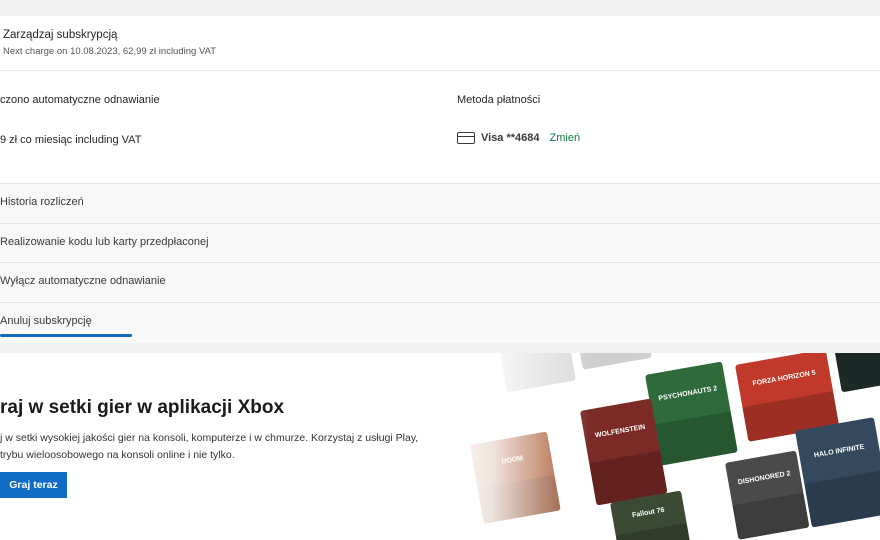 Image resolution: width=880 pixels, height=540 pixels. What do you see at coordinates (42, 202) in the screenshot?
I see `billing-history-link: Historia rozliczeń` at bounding box center [42, 202].